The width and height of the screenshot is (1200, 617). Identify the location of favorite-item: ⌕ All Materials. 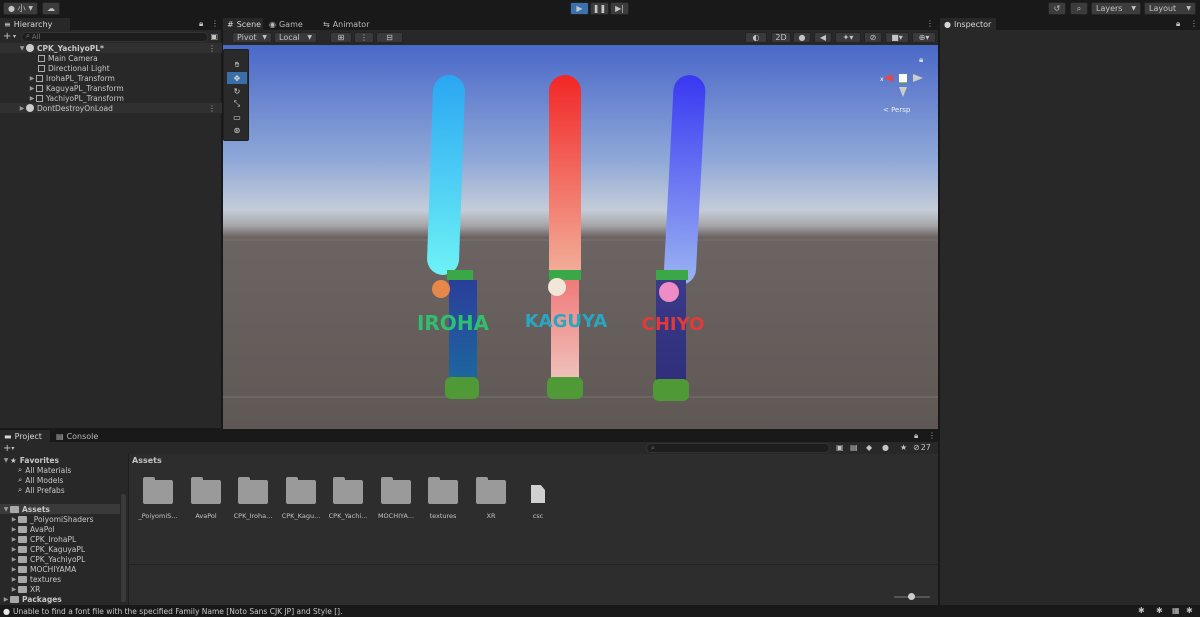
(44, 470).